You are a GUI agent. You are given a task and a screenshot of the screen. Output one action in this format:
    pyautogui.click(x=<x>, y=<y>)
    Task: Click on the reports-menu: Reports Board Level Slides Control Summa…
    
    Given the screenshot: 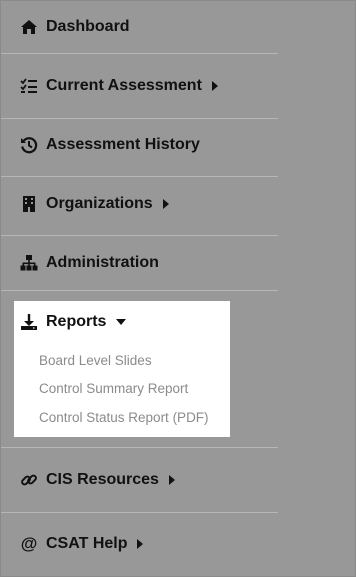 What is the action you would take?
    pyautogui.click(x=122, y=369)
    